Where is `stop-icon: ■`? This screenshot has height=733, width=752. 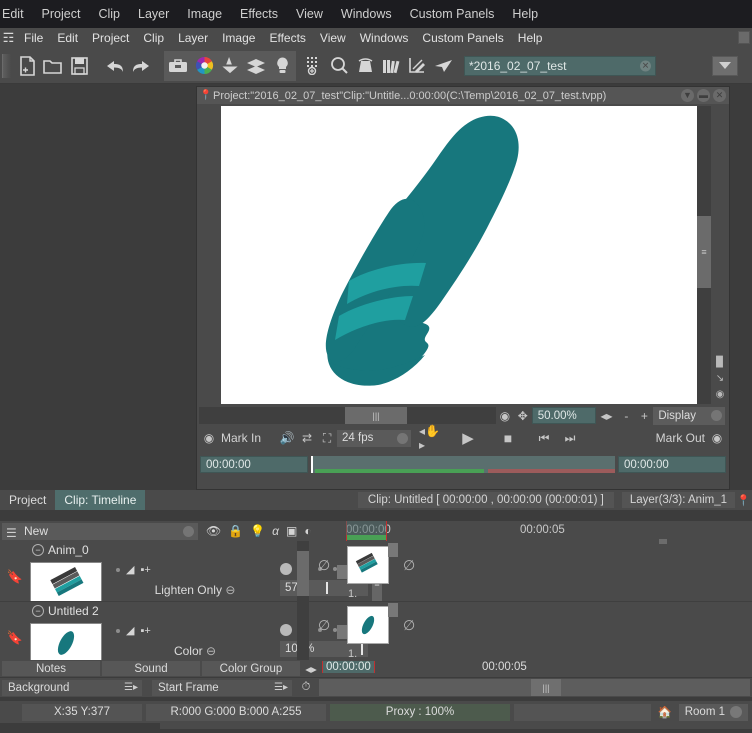 stop-icon: ■ is located at coordinates (508, 438).